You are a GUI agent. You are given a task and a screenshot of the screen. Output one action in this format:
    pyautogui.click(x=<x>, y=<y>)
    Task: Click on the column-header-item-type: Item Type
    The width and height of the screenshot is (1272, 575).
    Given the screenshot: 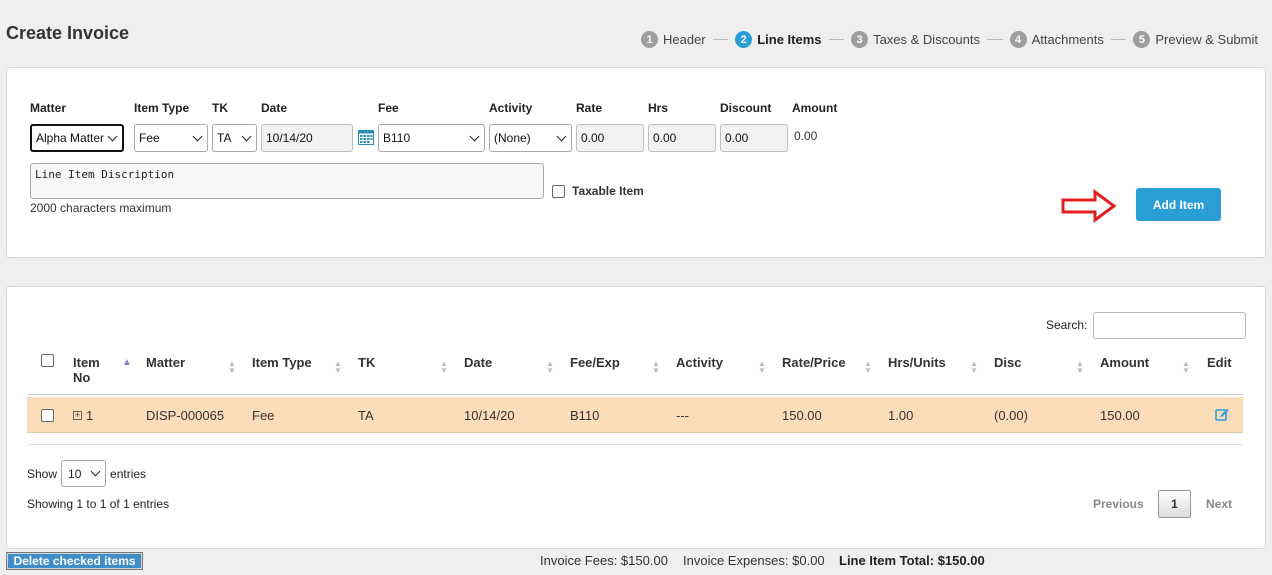 What is the action you would take?
    pyautogui.click(x=282, y=362)
    